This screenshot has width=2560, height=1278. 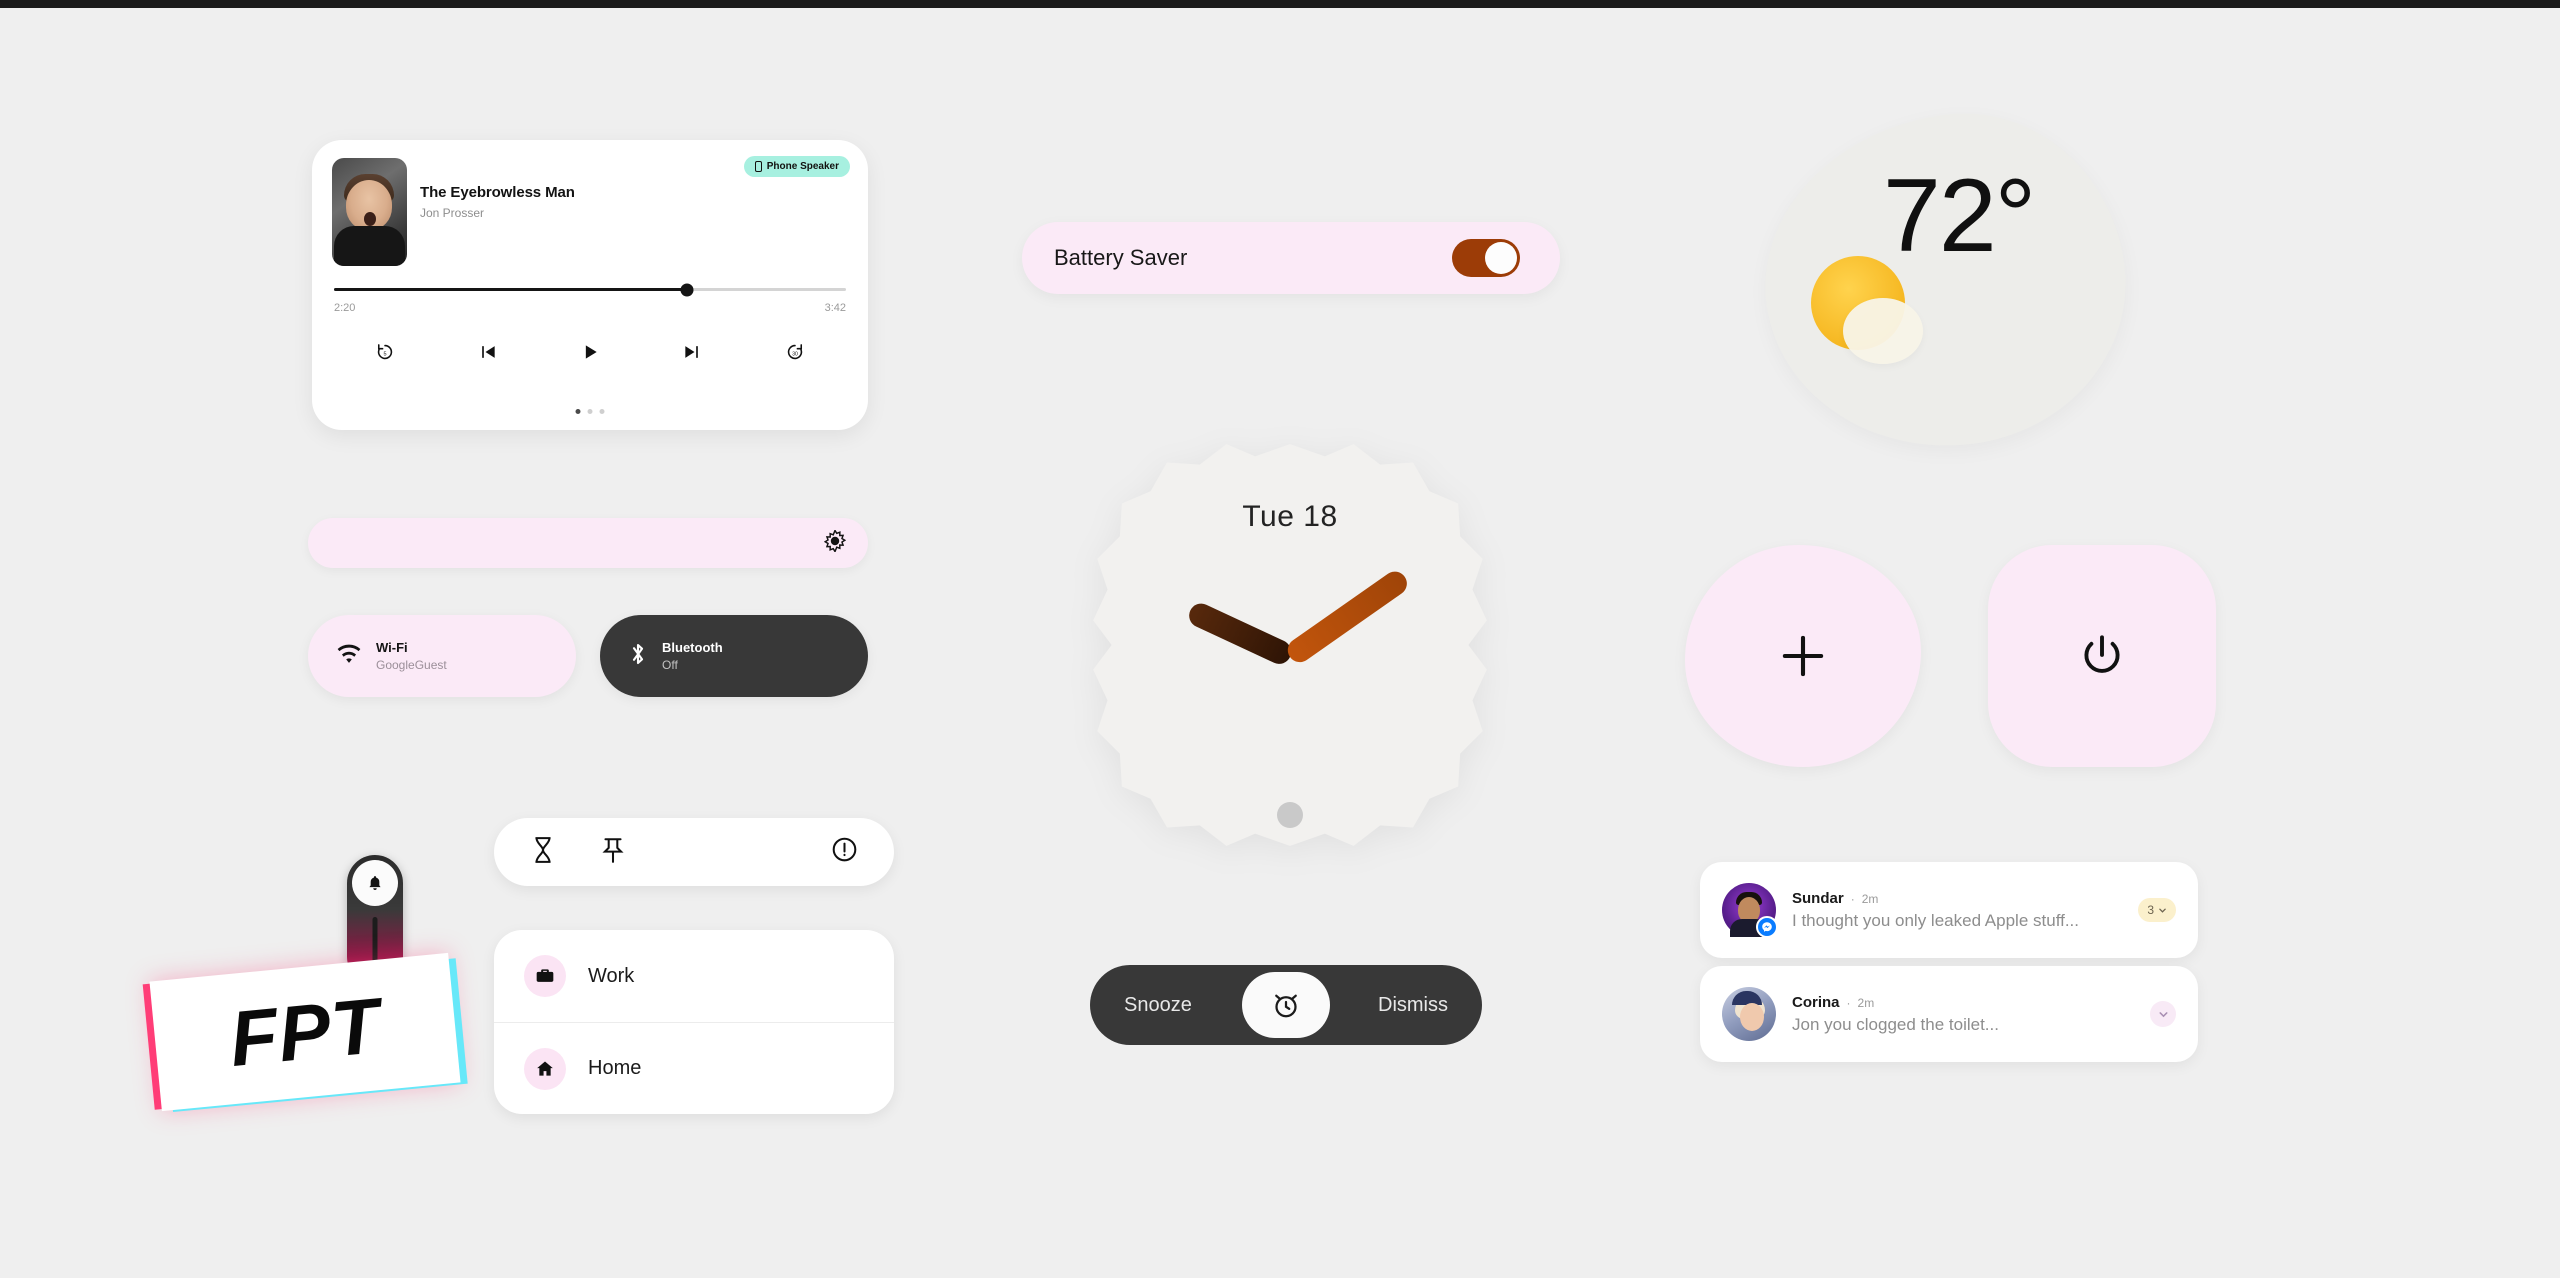 What do you see at coordinates (545, 976) in the screenshot?
I see `briefcase-icon` at bounding box center [545, 976].